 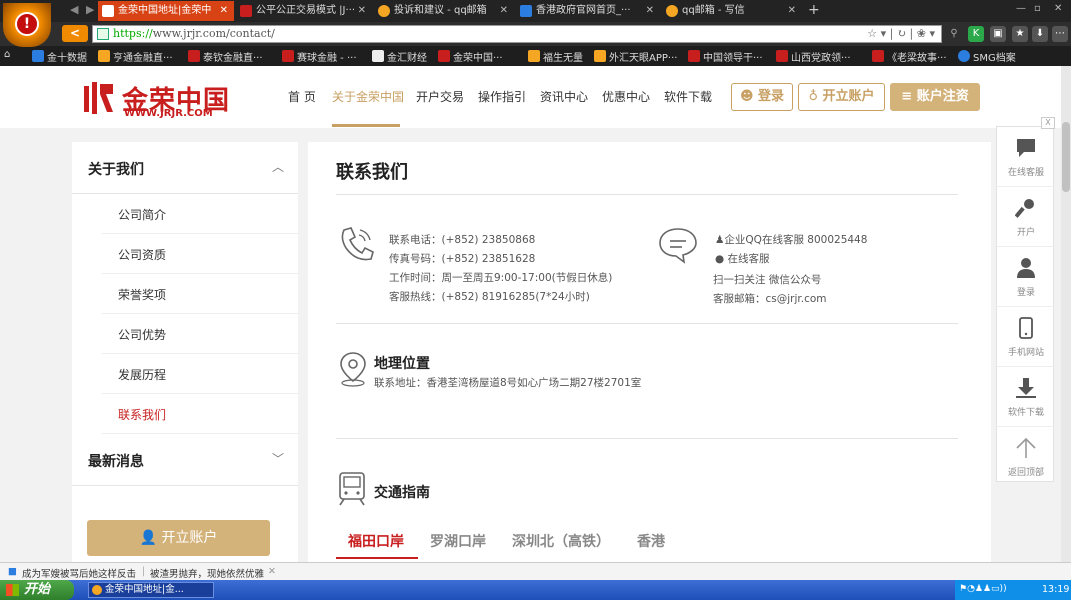 I want to click on tab-futian-port: 福田口岸, so click(x=376, y=541).